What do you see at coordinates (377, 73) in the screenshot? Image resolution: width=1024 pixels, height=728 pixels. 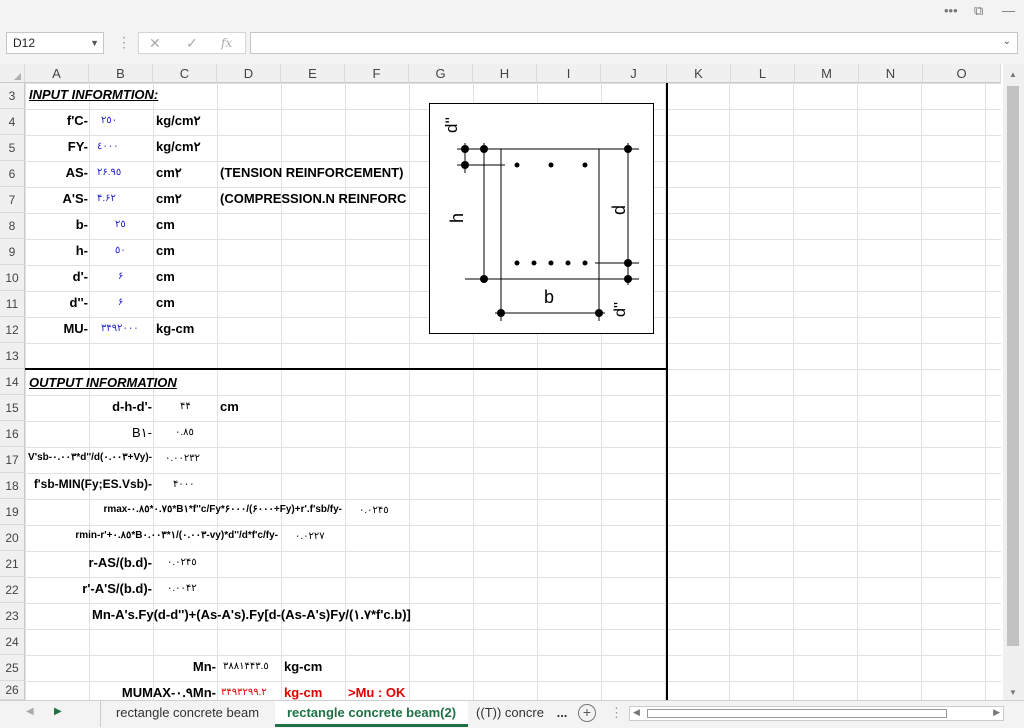 I see `col-header-f: F` at bounding box center [377, 73].